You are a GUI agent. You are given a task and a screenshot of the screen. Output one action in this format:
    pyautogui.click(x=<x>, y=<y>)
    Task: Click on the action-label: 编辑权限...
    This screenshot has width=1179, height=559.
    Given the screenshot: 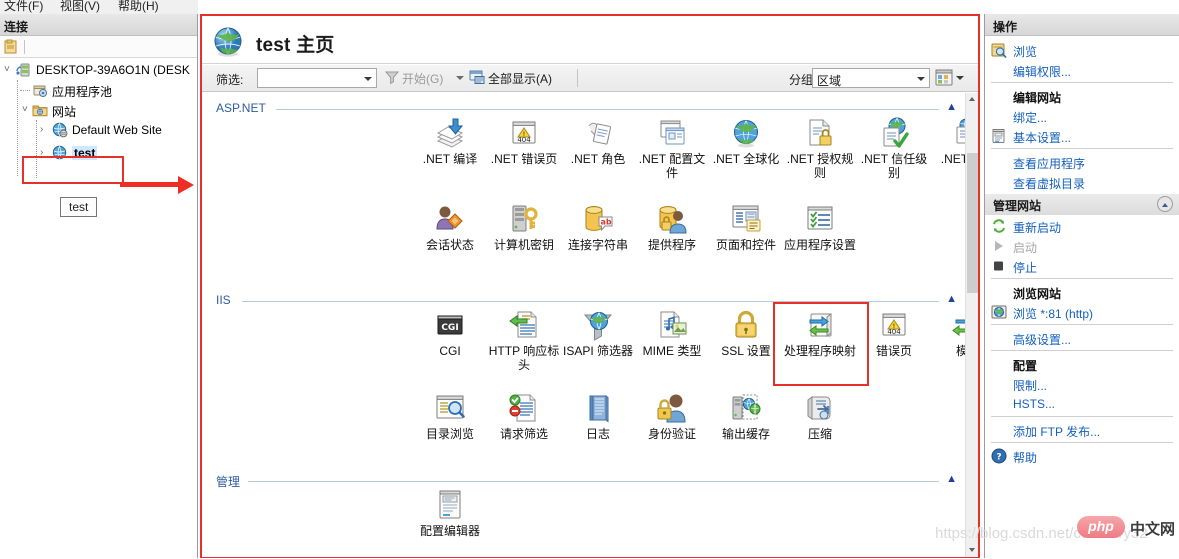 What is the action you would take?
    pyautogui.click(x=1042, y=72)
    